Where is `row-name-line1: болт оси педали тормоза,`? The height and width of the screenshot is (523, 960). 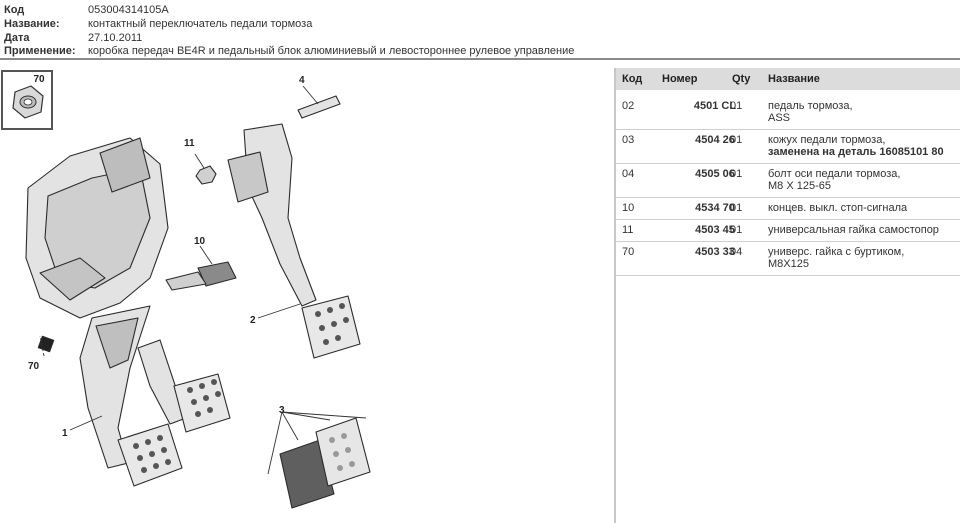
row-name-line1: болт оси педали тормоза, is located at coordinates (834, 174).